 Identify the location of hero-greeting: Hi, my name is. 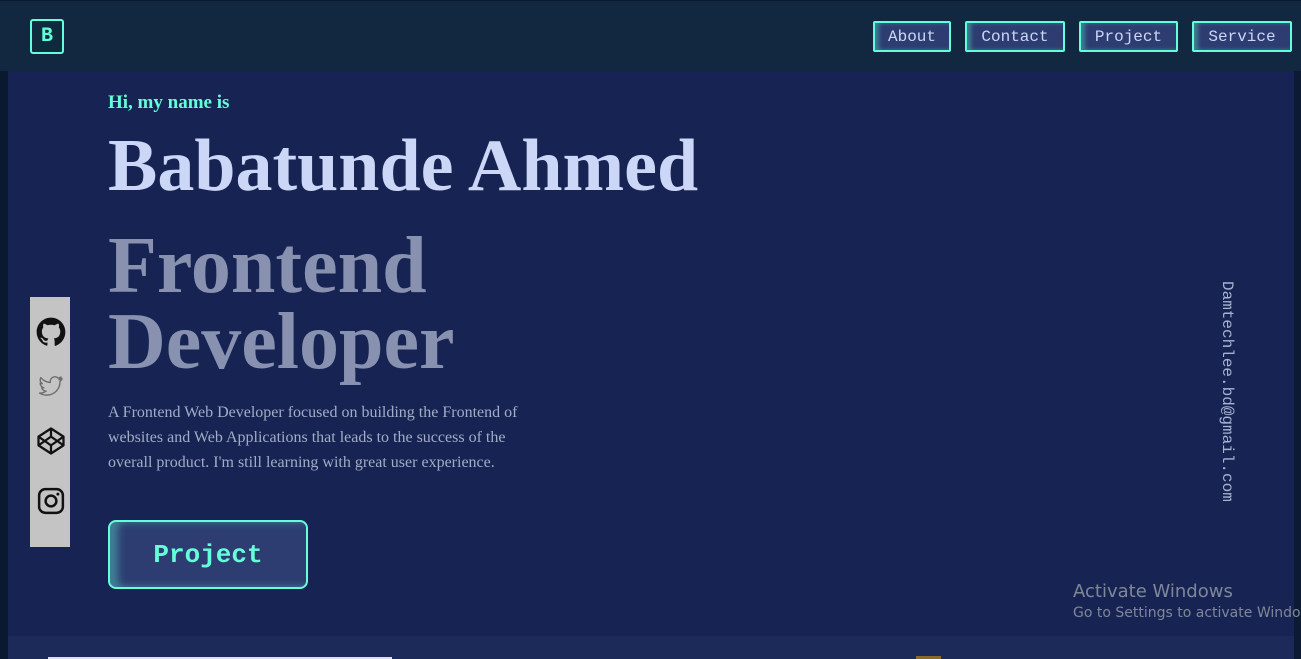
(169, 102).